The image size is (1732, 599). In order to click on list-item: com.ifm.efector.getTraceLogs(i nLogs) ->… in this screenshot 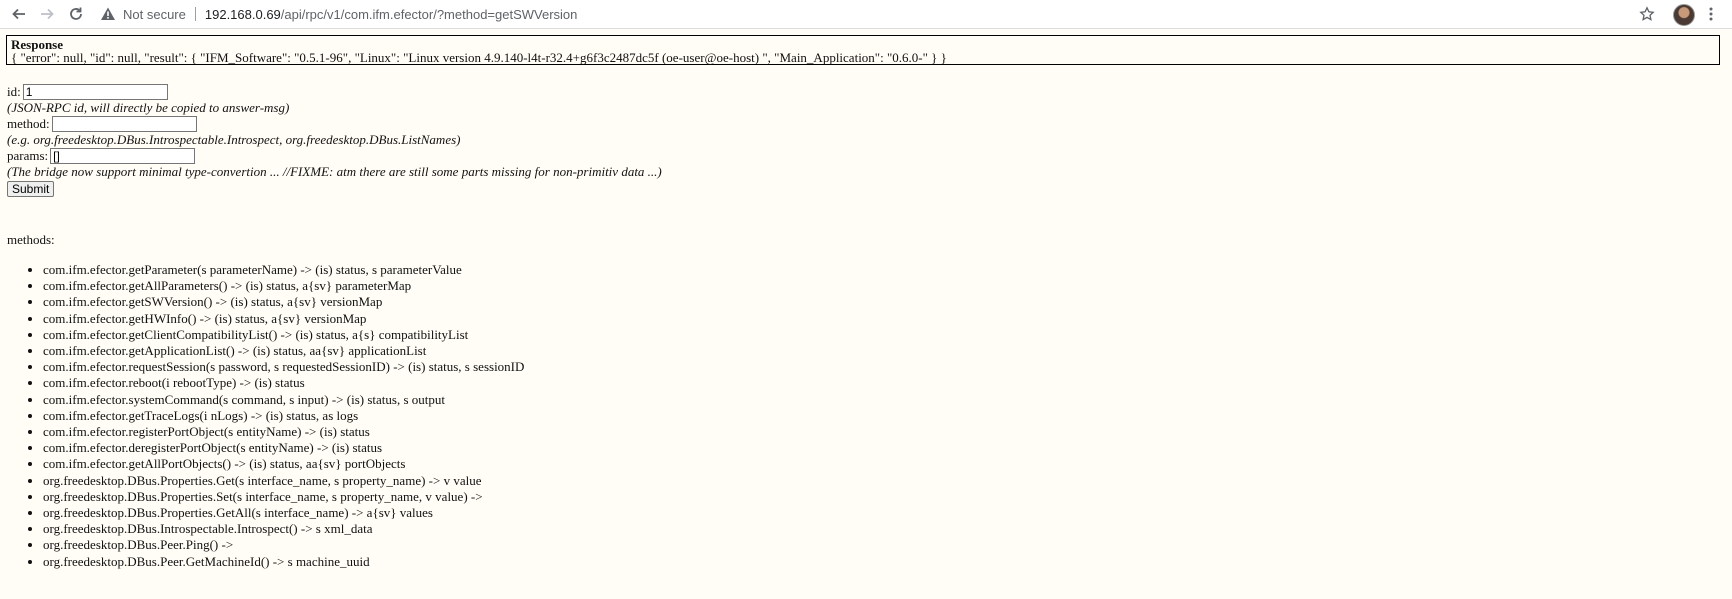, I will do `click(283, 416)`.